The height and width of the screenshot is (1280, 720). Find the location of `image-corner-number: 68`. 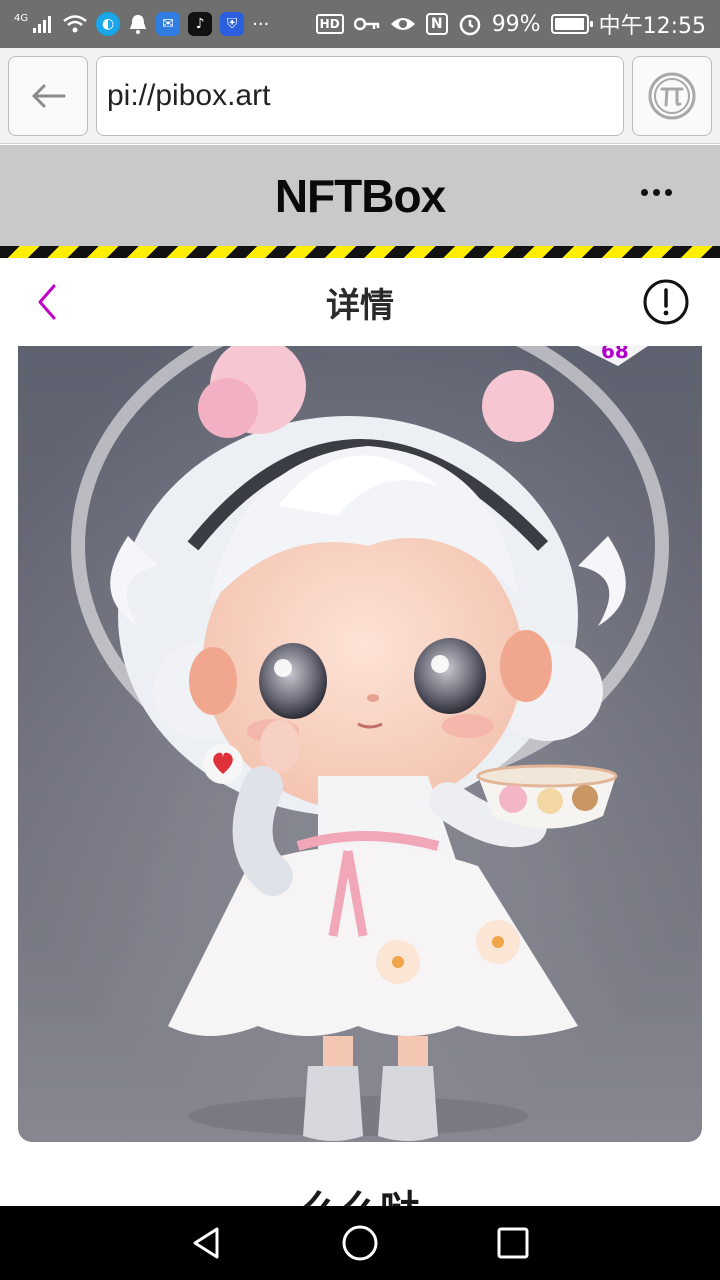

image-corner-number: 68 is located at coordinates (615, 354).